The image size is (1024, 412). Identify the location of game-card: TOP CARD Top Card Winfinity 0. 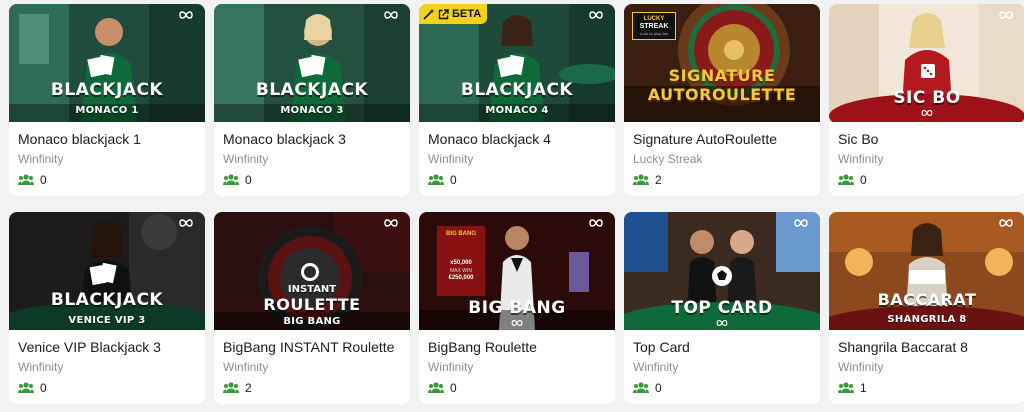
(722, 308).